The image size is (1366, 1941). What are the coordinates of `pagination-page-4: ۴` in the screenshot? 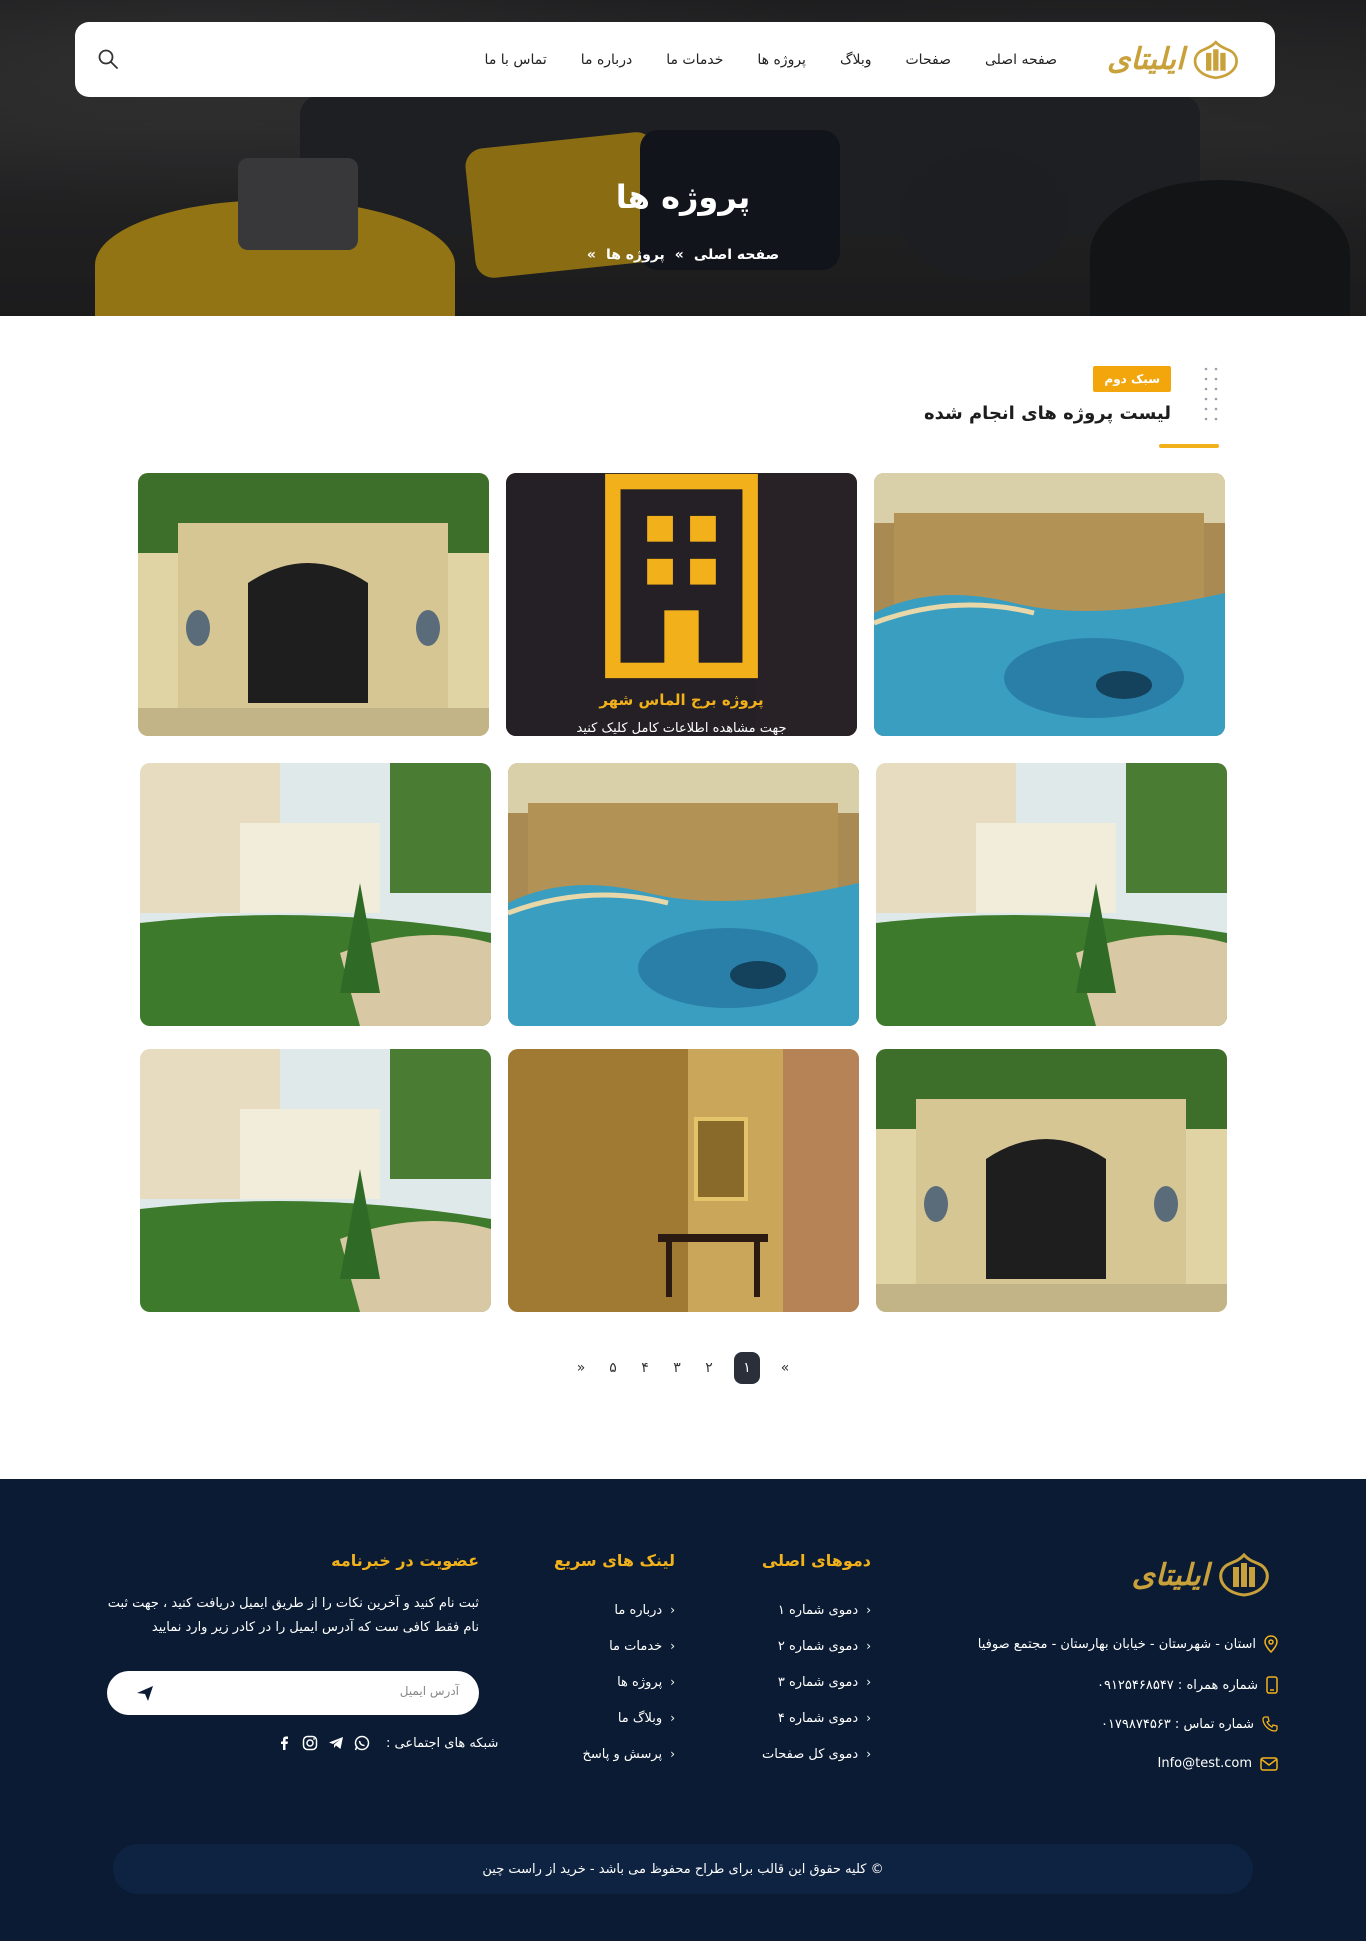 It's located at (645, 1368).